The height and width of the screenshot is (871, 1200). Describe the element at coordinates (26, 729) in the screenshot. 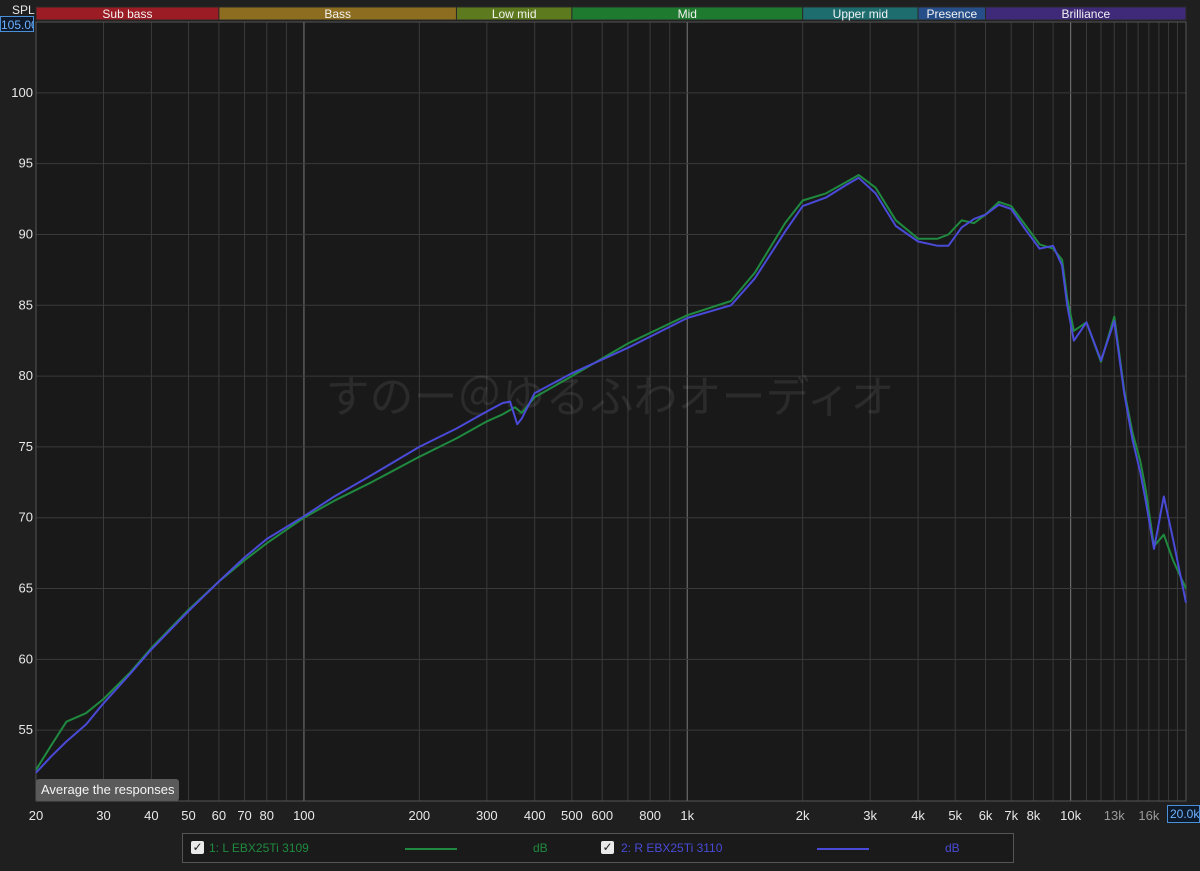

I see `y-tick-label: 55` at that location.